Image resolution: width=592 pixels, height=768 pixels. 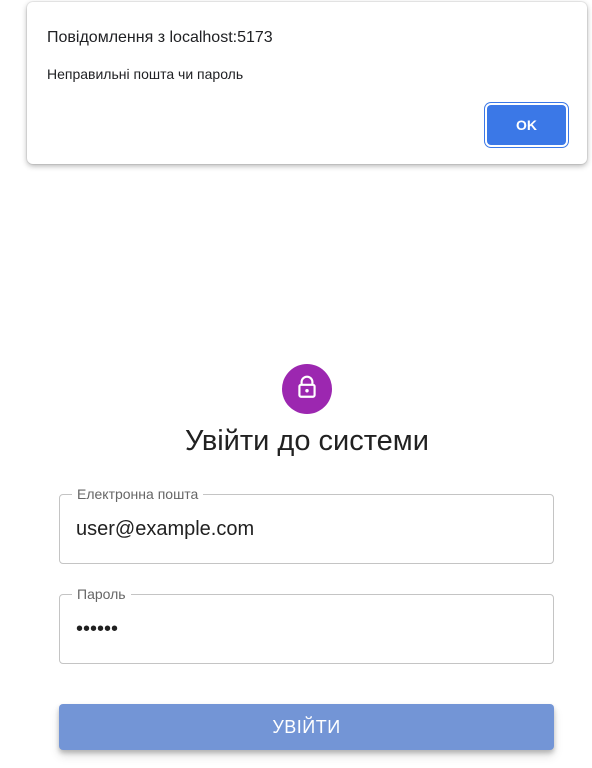 What do you see at coordinates (160, 37) in the screenshot?
I see `alert-title: Повідомлення з localhost:5173` at bounding box center [160, 37].